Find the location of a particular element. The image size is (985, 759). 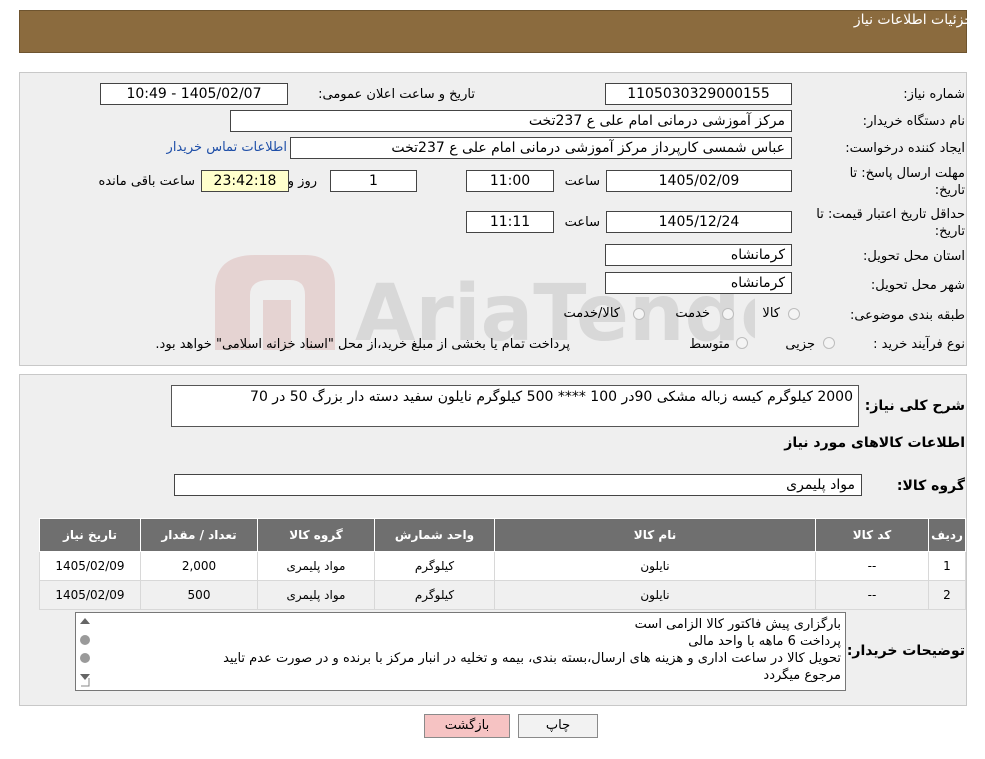

deadline-time-label: ساعت is located at coordinates (582, 181).